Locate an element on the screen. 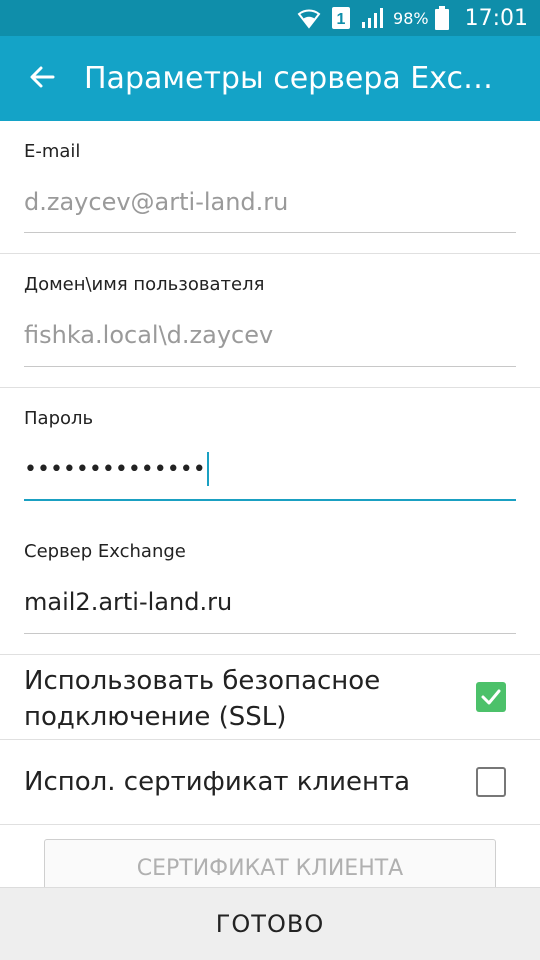 The height and width of the screenshot is (960, 540). checkmark-icon is located at coordinates (491, 697).